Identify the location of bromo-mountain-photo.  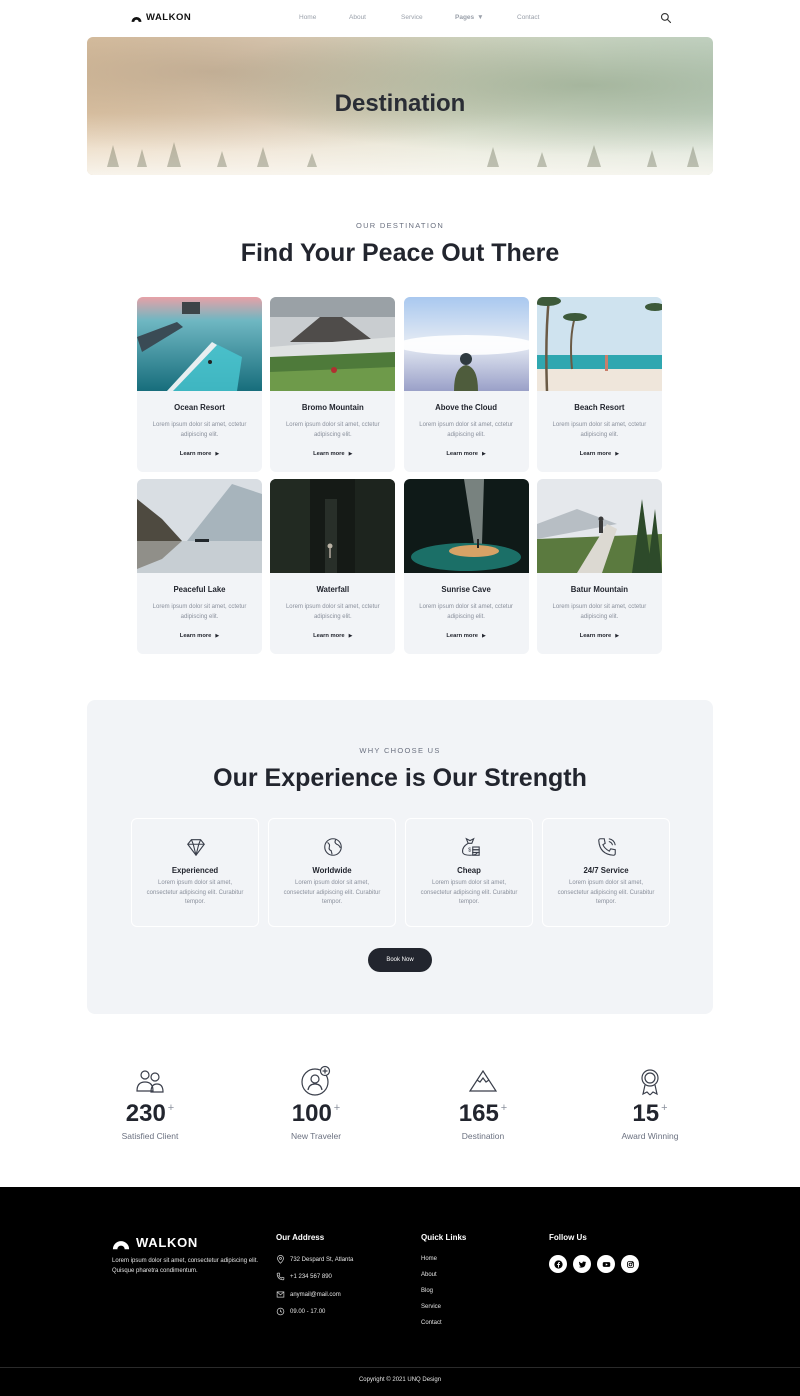
(333, 344).